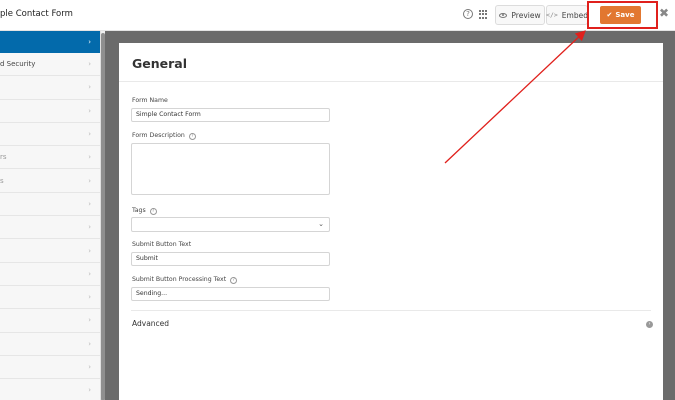 This screenshot has width=675, height=400. I want to click on save-label: Save, so click(625, 15).